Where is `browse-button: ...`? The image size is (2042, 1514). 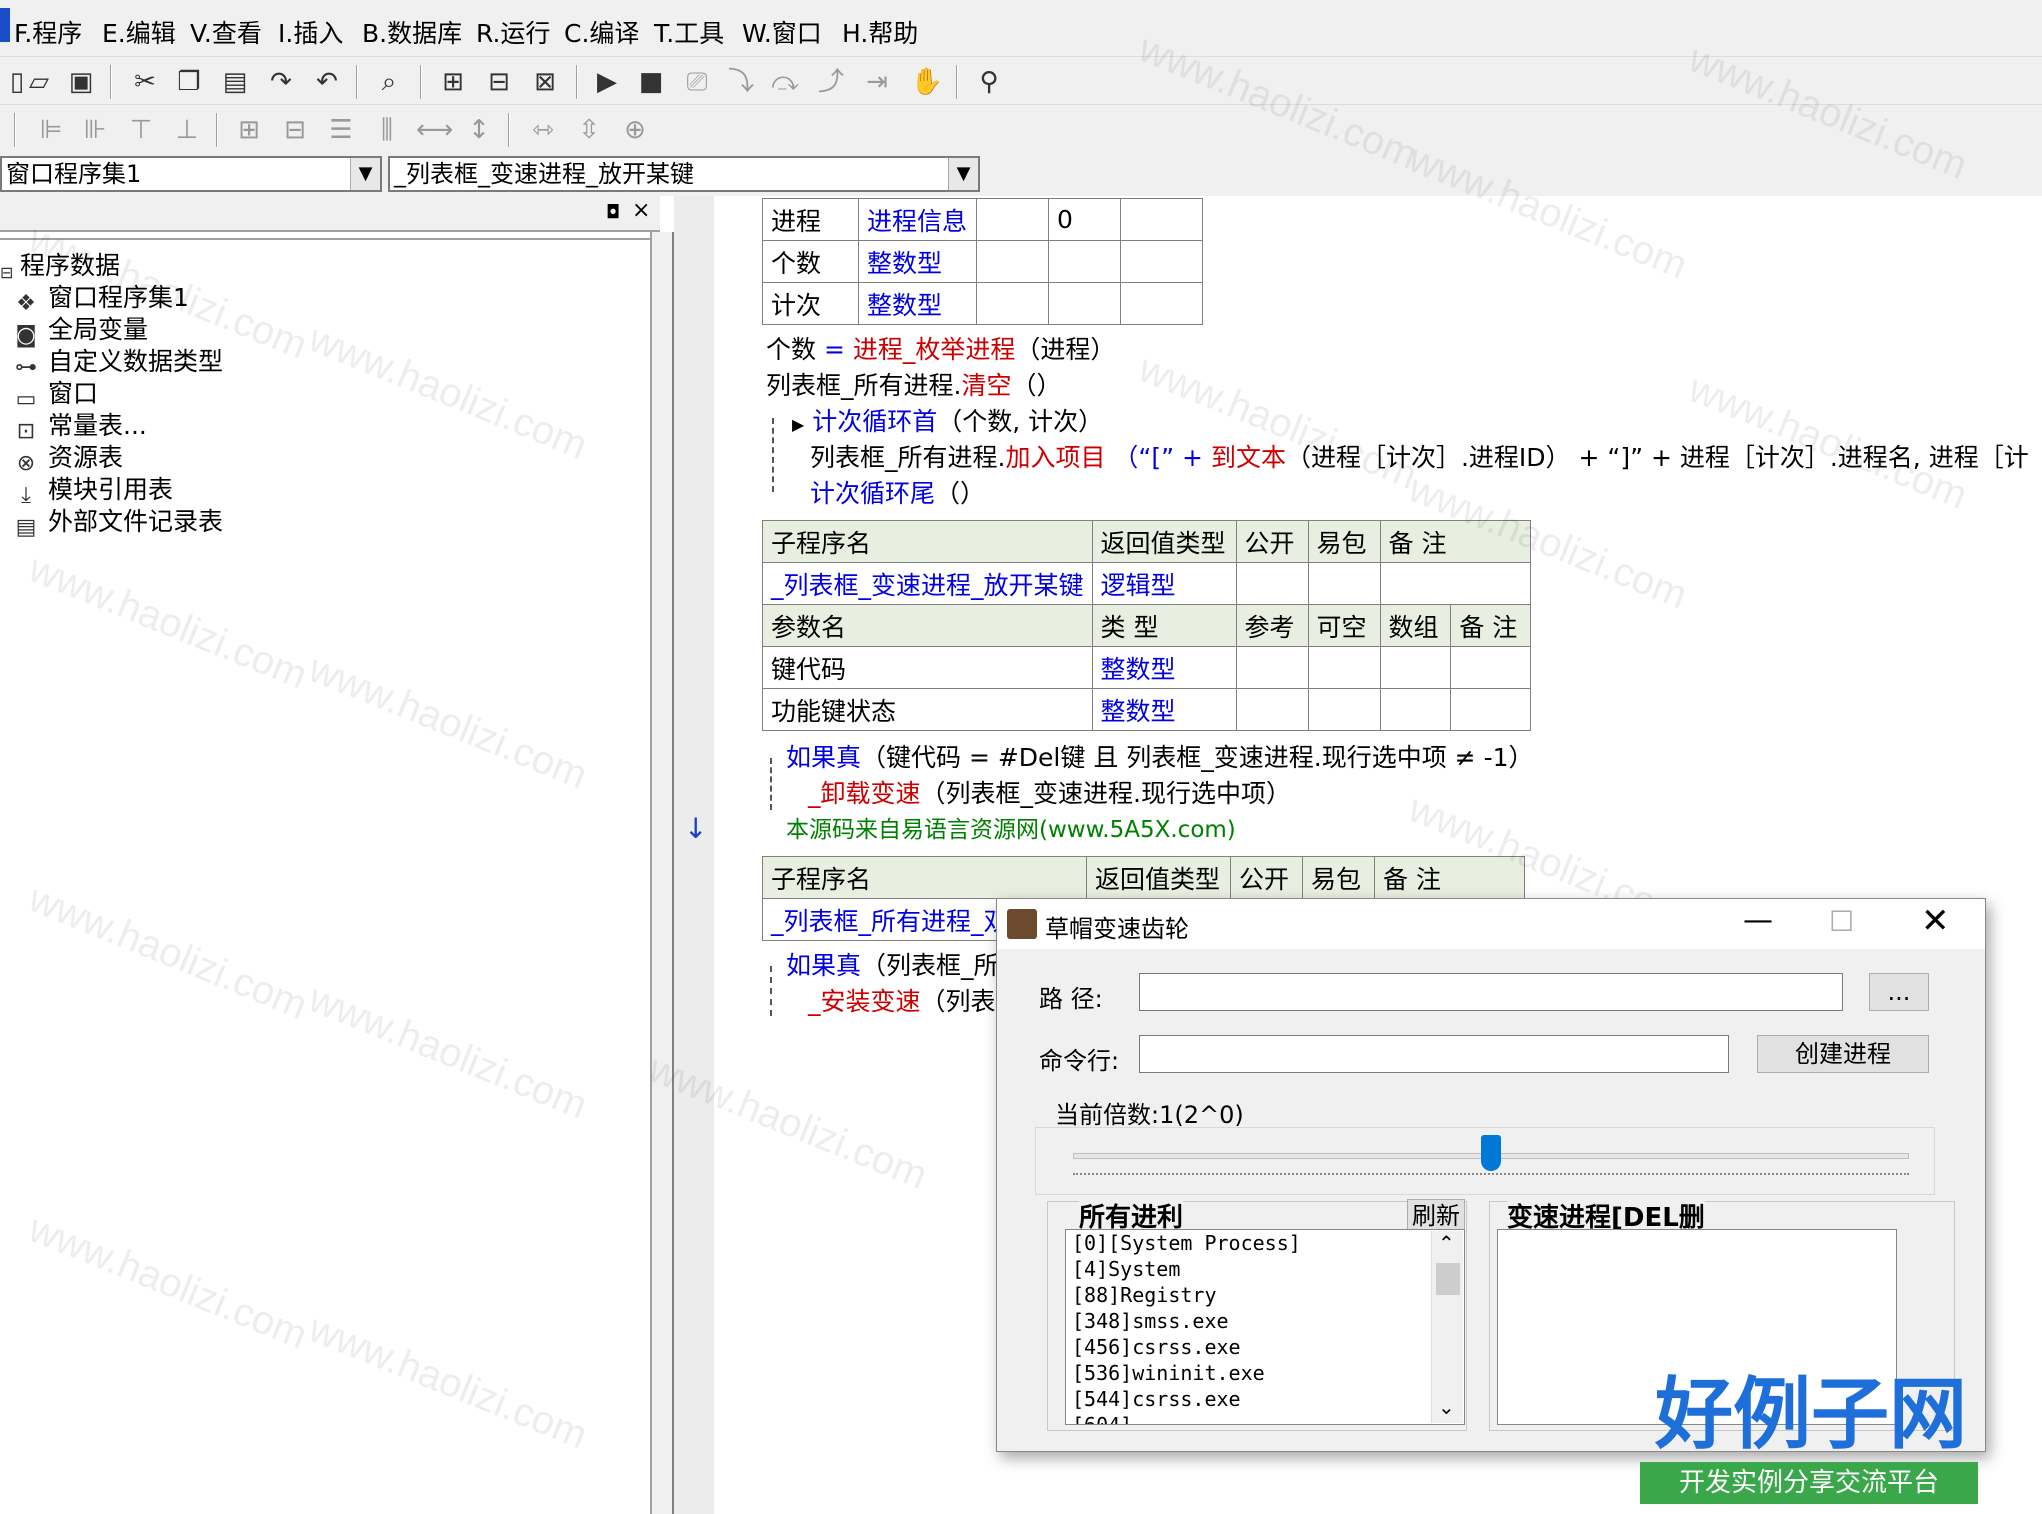 browse-button: ... is located at coordinates (1899, 992).